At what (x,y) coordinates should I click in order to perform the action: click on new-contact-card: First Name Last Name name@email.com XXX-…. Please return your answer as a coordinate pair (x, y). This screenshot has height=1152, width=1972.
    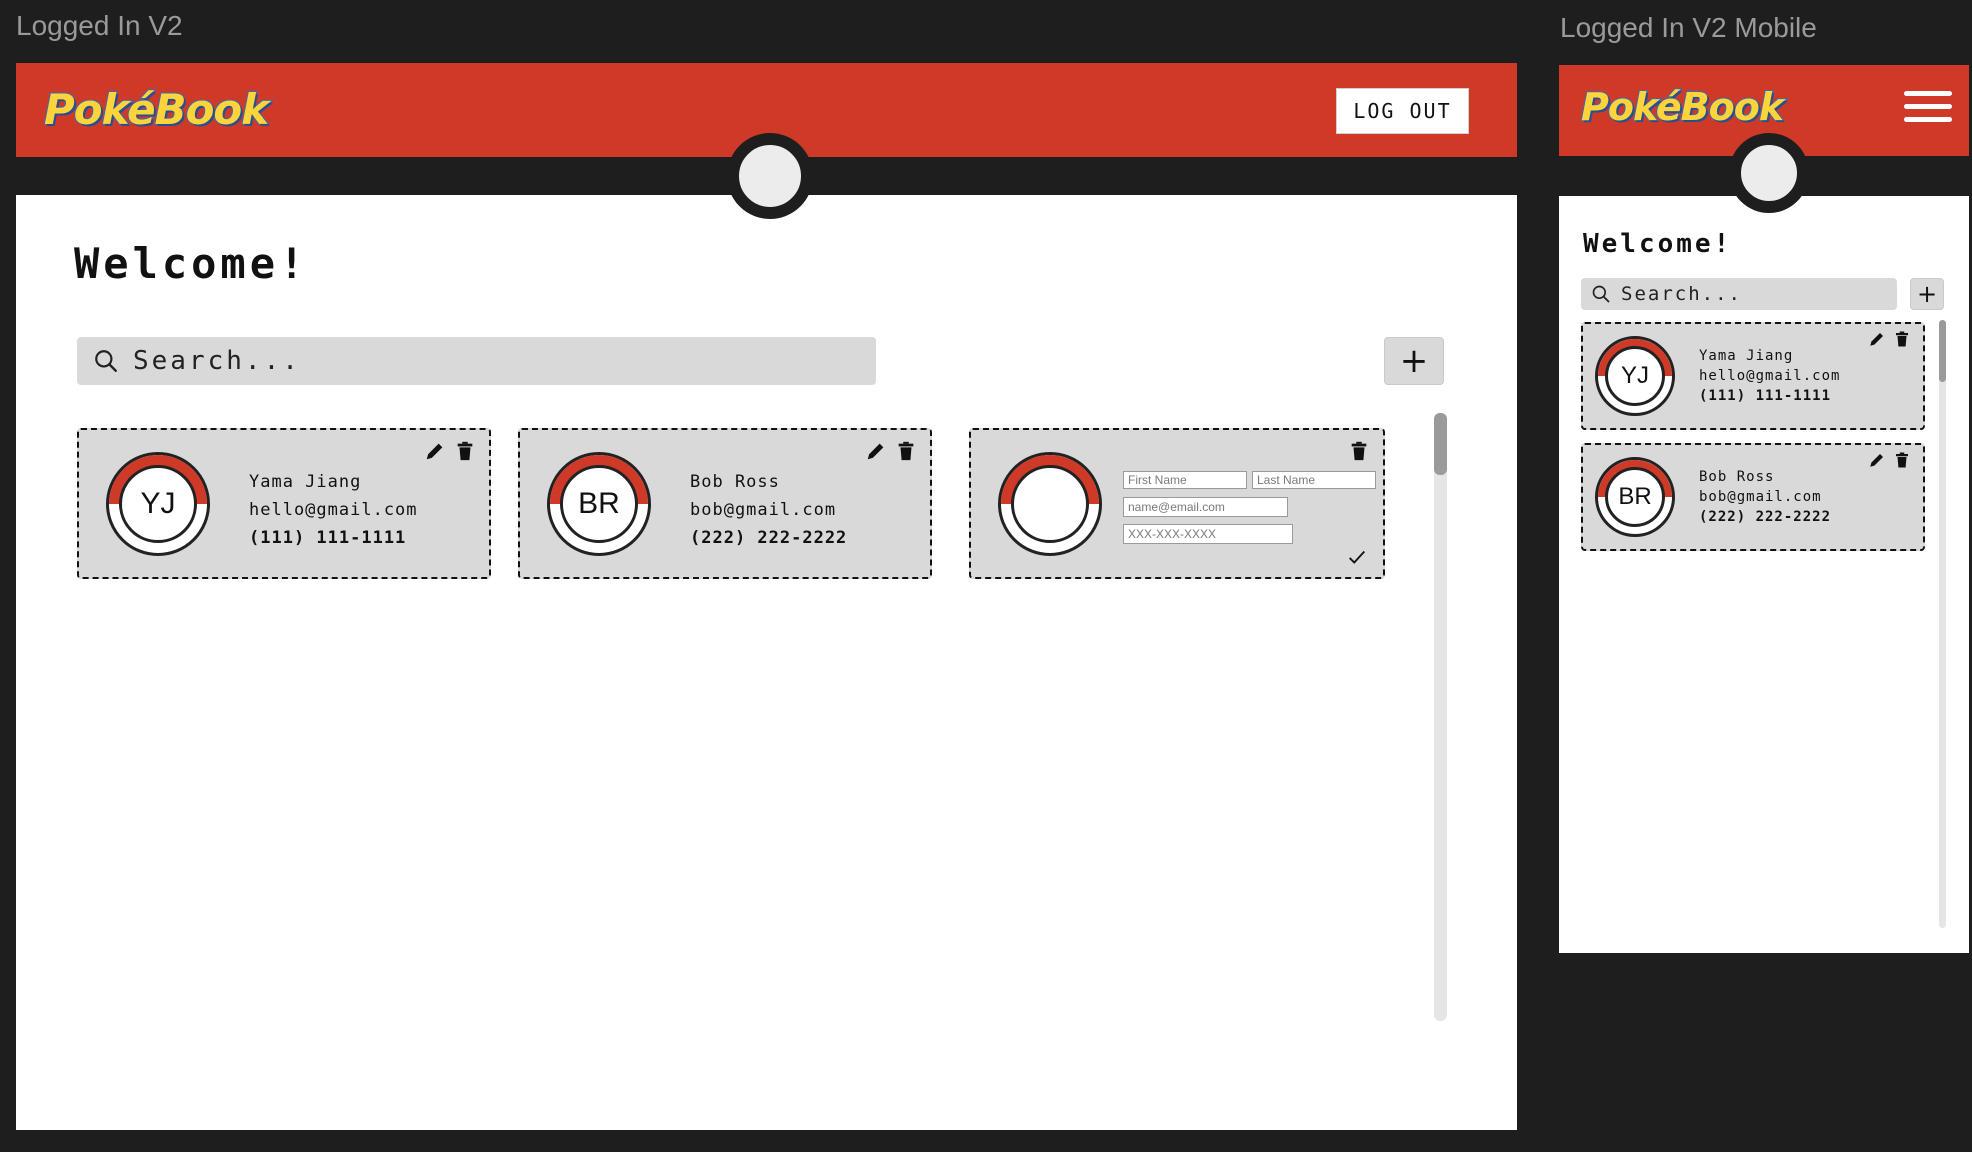
    Looking at the image, I should click on (1177, 503).